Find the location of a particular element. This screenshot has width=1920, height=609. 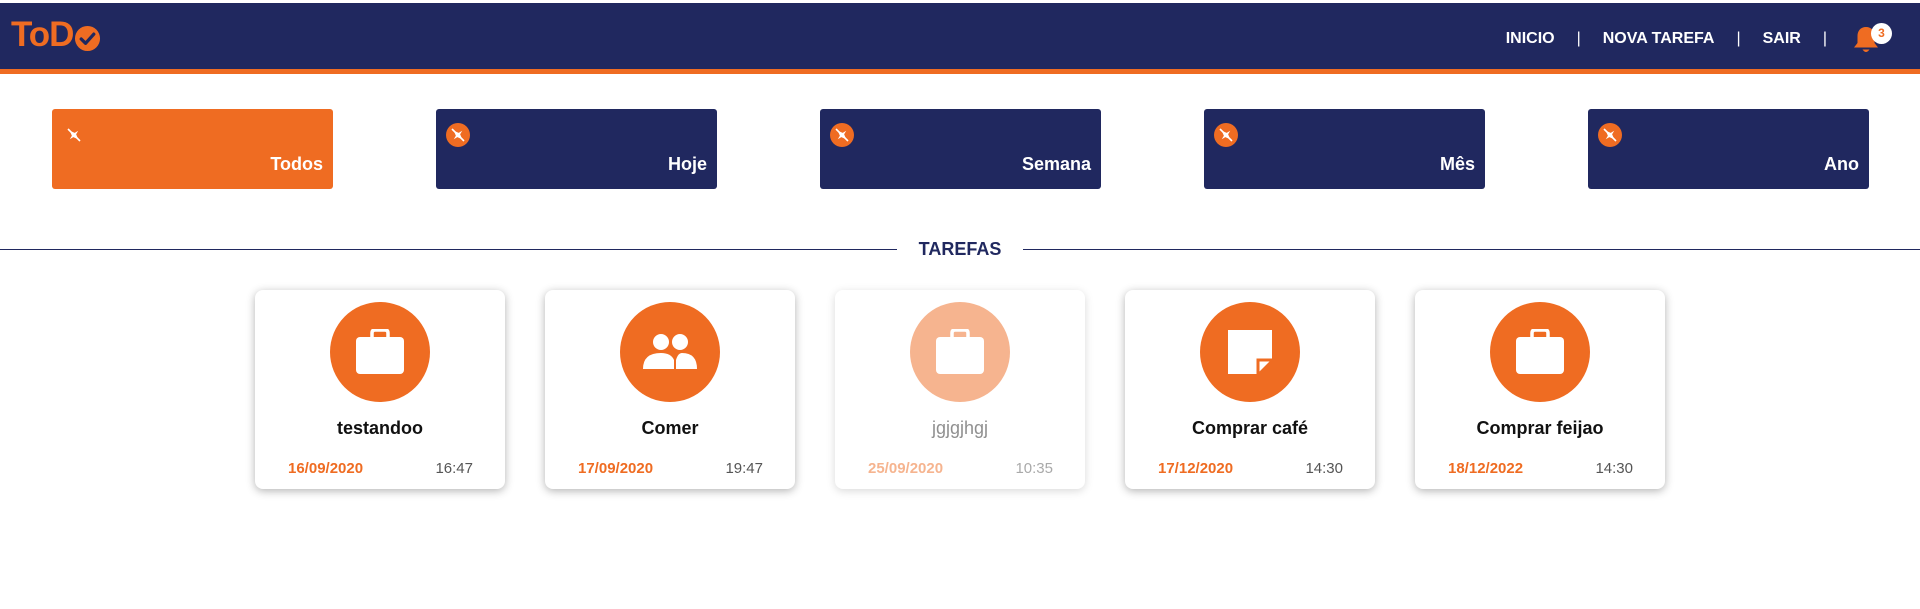

section-header: TAREFAS is located at coordinates (960, 249).